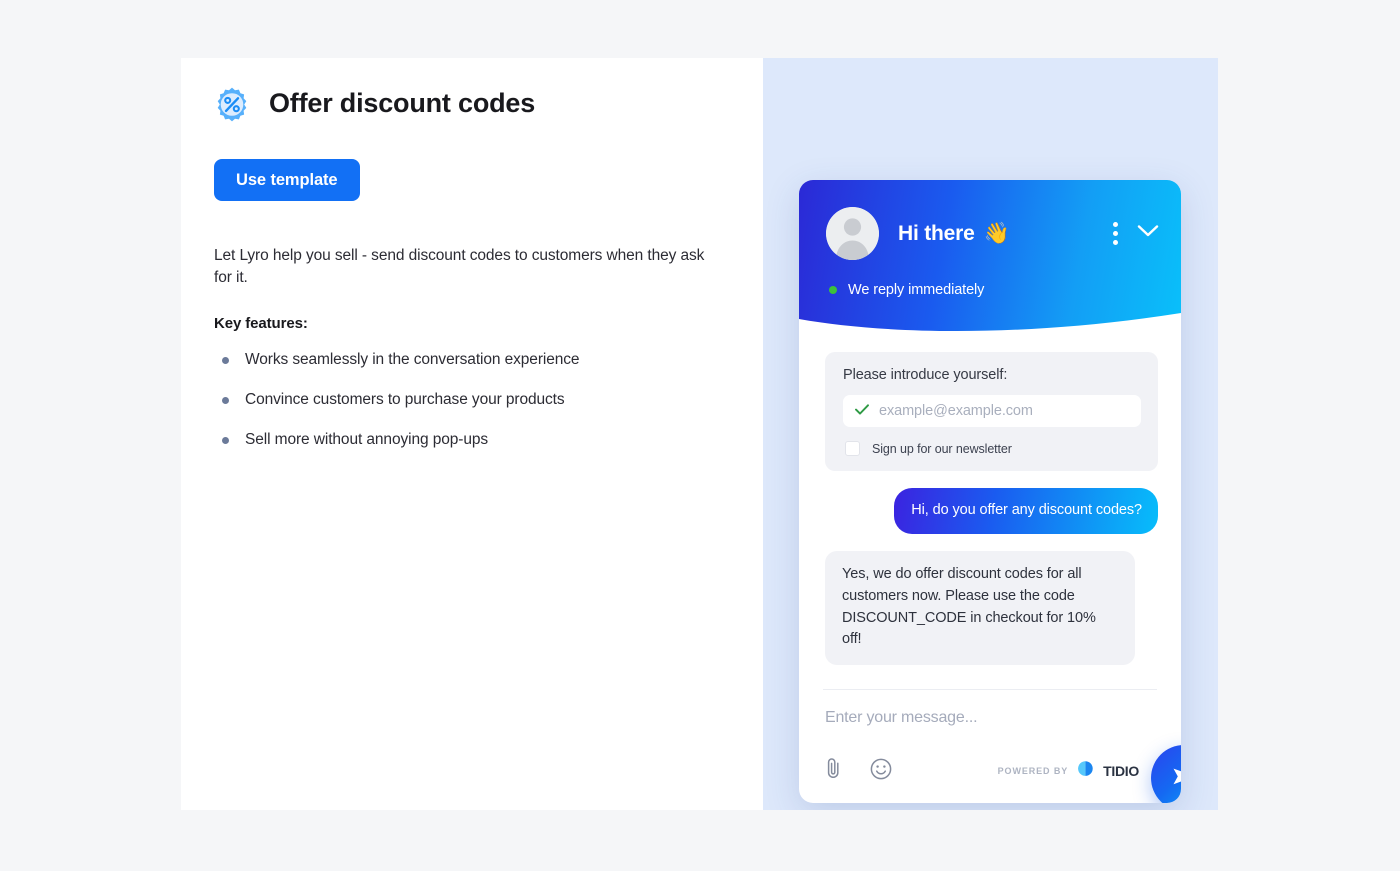 Image resolution: width=1400 pixels, height=871 pixels. I want to click on feature-label: Sell more without annoying pop-ups, so click(367, 440).